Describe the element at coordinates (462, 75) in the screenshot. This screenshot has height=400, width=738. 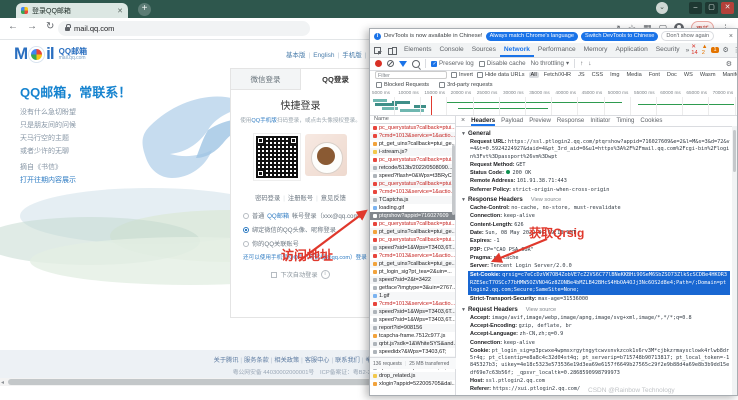
I see `invert-checkbox: Invert` at that location.